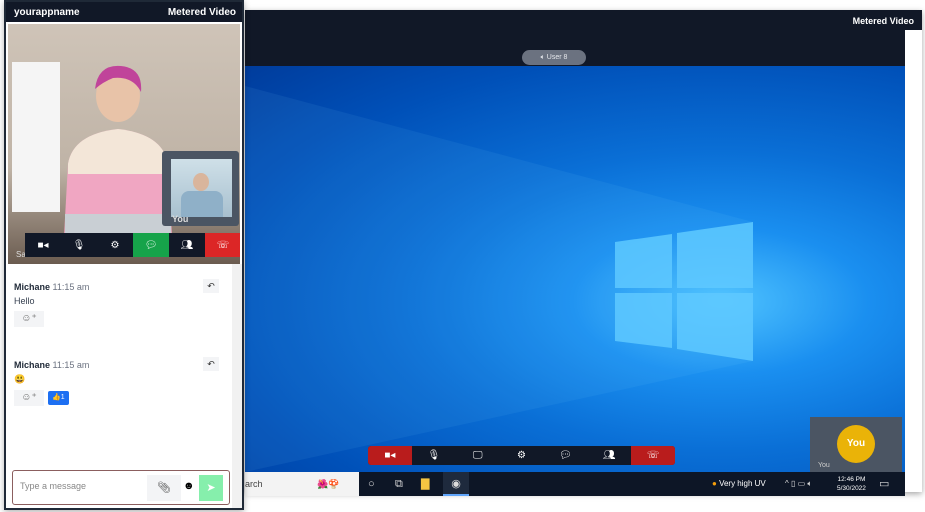  I want to click on thumbs-up-icon: 👍, so click(56, 397).